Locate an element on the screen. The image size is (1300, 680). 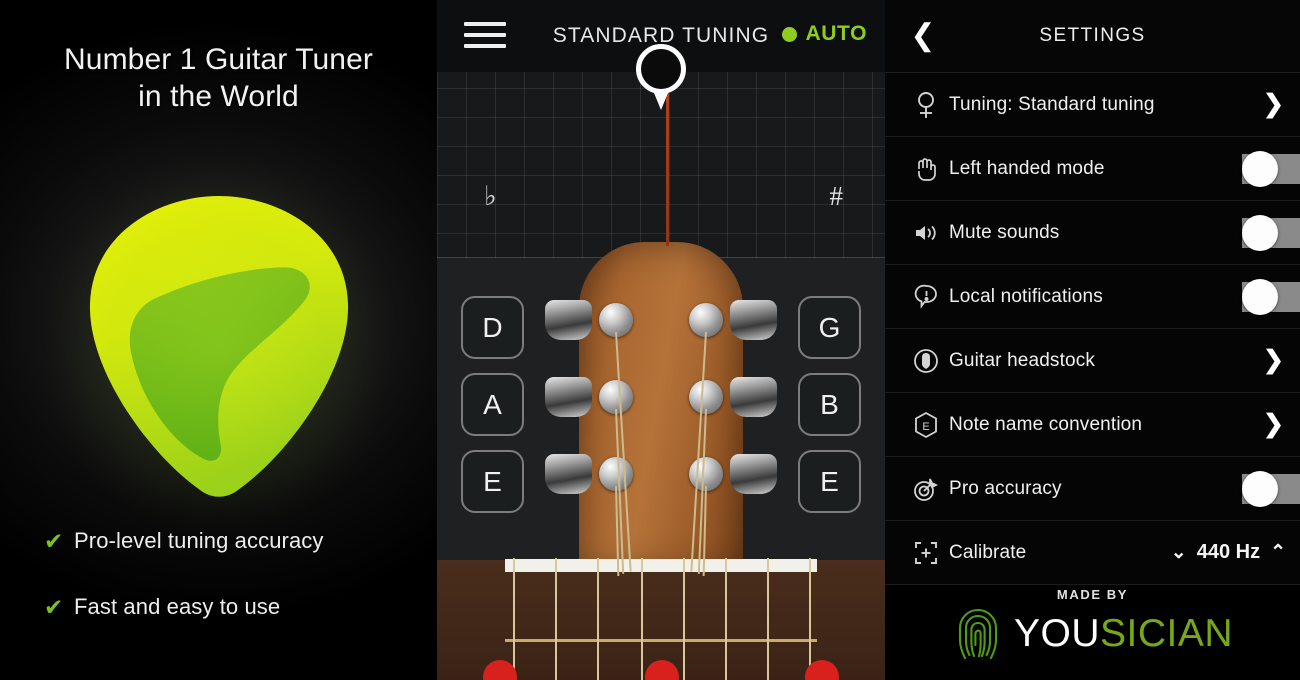
settings-row-tuning: Tuning: Standard tuning ❯ is located at coordinates (1092, 105).